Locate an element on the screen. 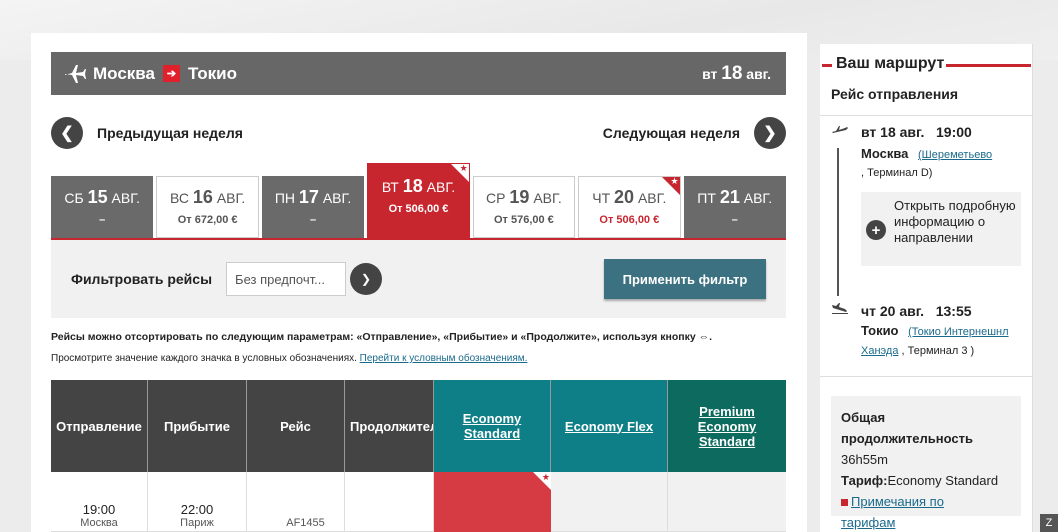 The image size is (1058, 532). col-economy-standard: Economy Standard is located at coordinates (492, 426).